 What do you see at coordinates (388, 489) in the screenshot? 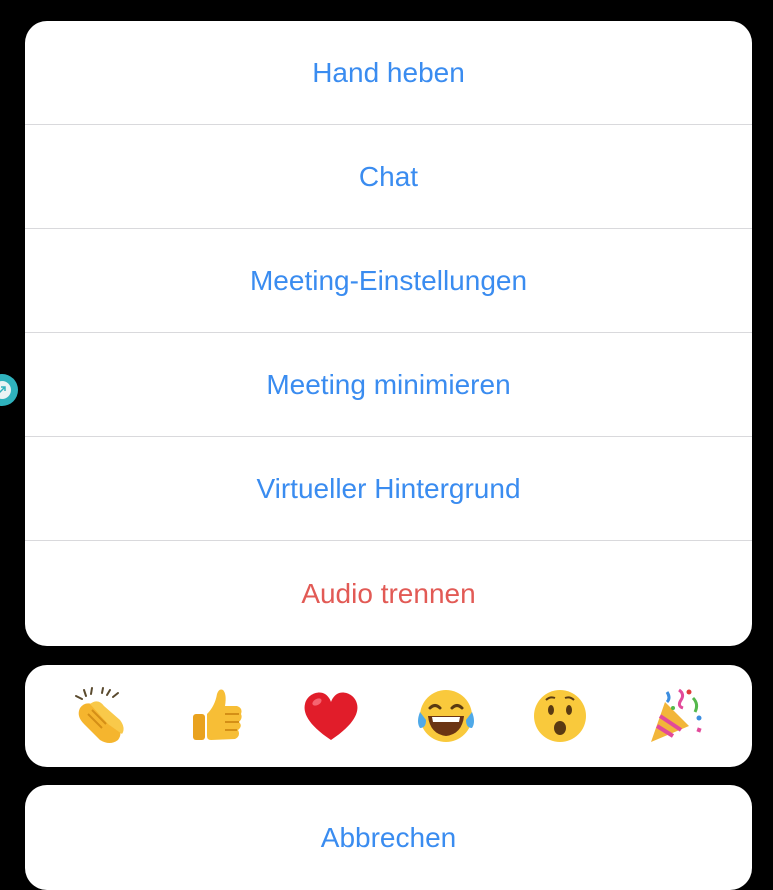
I see `virtual-background-button: Virtueller Hintergrund` at bounding box center [388, 489].